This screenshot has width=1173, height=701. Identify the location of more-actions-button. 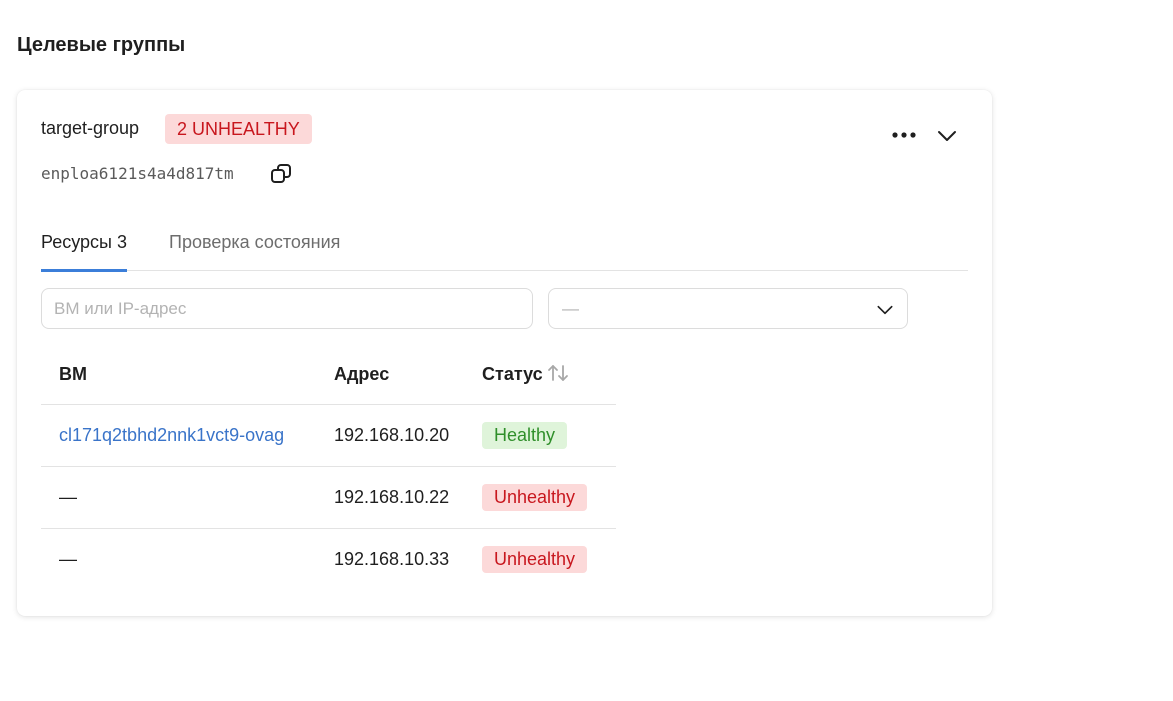
(904, 135).